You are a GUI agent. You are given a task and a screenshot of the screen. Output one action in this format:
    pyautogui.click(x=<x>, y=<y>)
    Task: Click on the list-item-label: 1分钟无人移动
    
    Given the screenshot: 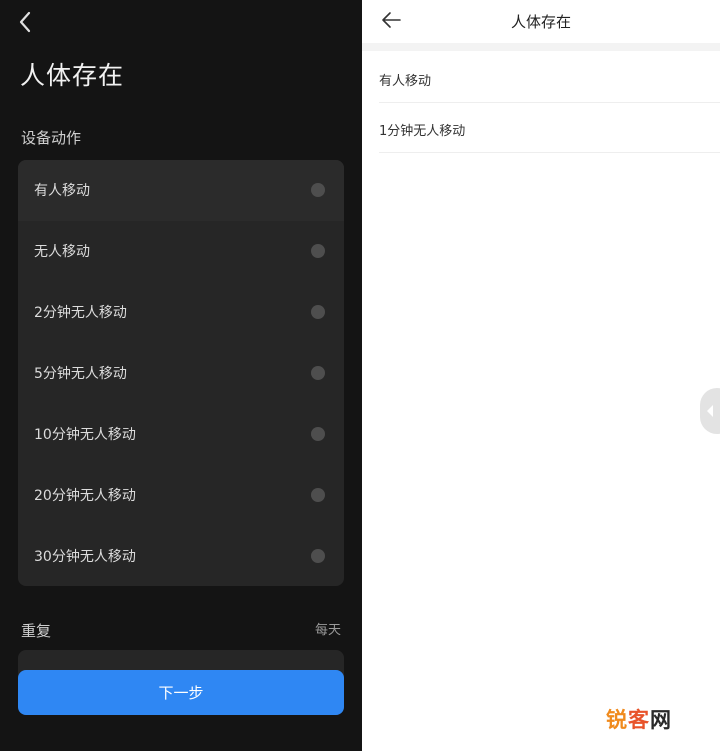 What is the action you would take?
    pyautogui.click(x=422, y=131)
    